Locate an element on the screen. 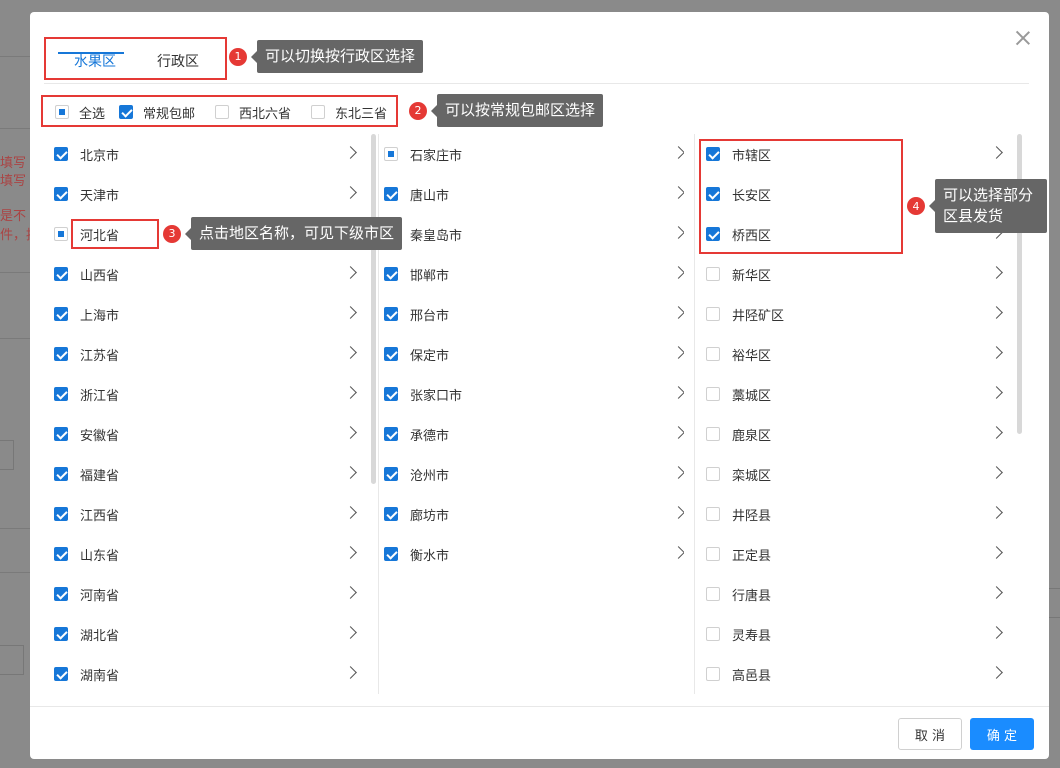 This screenshot has width=1060, height=768. tab-admin-zone: 行政区 is located at coordinates (178, 61).